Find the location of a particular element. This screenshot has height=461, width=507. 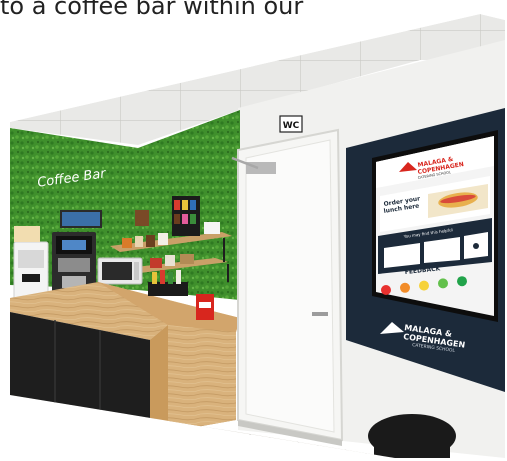

wooden-crate is located at coordinates (142, 218).